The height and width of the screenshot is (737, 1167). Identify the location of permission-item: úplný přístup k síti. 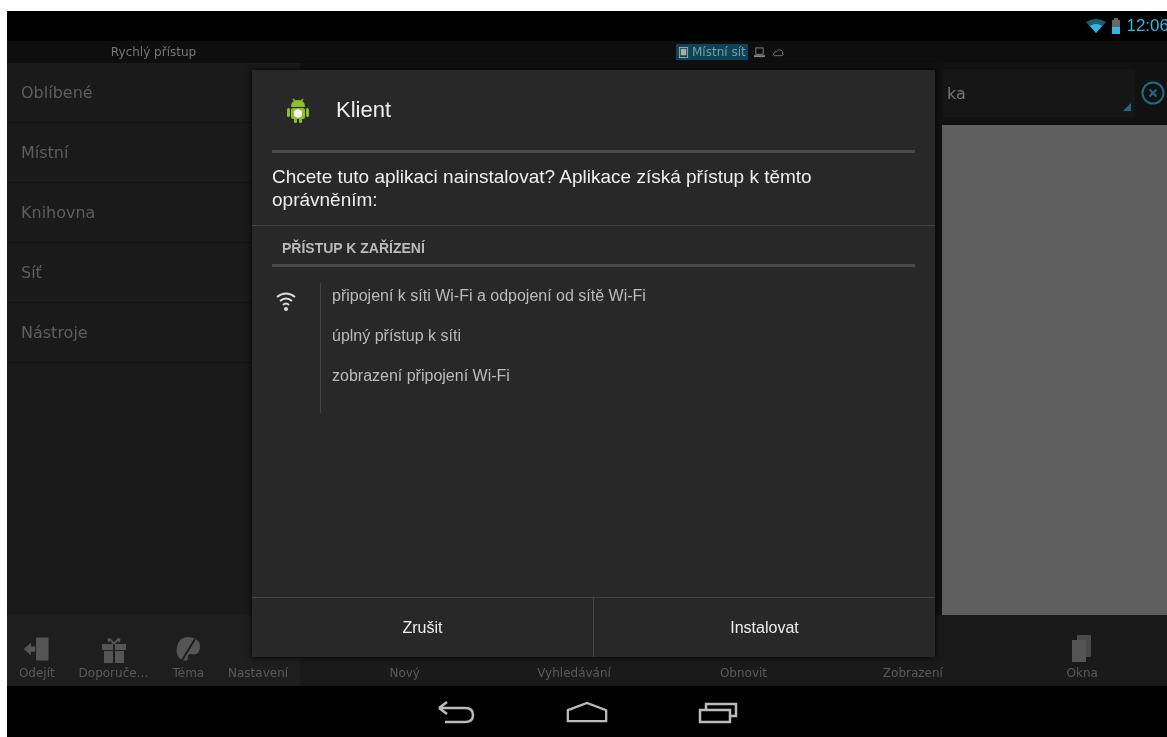
(397, 336).